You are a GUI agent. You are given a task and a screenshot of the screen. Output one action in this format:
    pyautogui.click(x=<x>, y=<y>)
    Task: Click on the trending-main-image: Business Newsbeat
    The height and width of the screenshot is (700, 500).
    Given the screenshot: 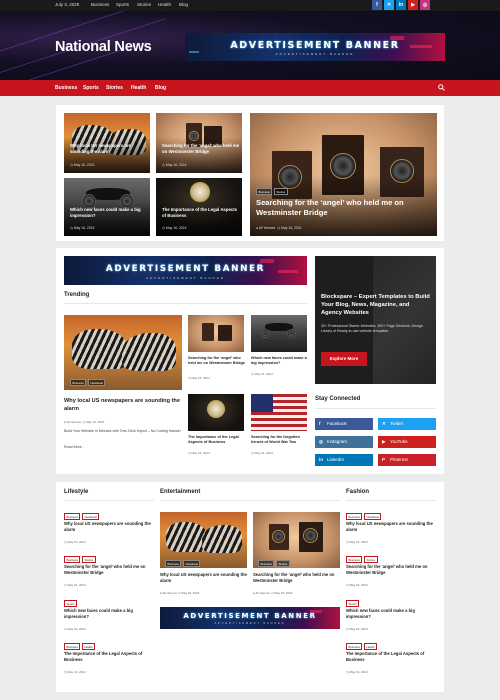 What is the action you would take?
    pyautogui.click(x=123, y=352)
    